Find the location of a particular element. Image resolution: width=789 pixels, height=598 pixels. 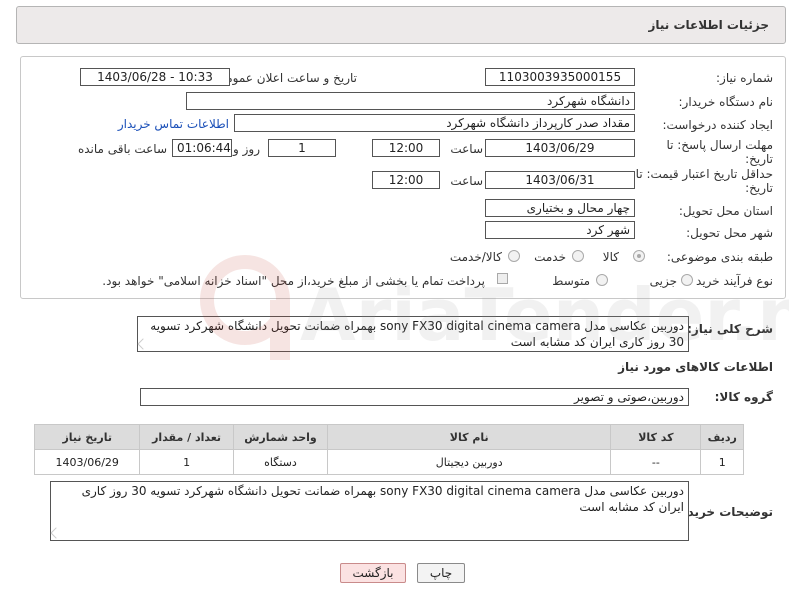

category-label: طبقه بندی موضوعی: is located at coordinates (719, 257).